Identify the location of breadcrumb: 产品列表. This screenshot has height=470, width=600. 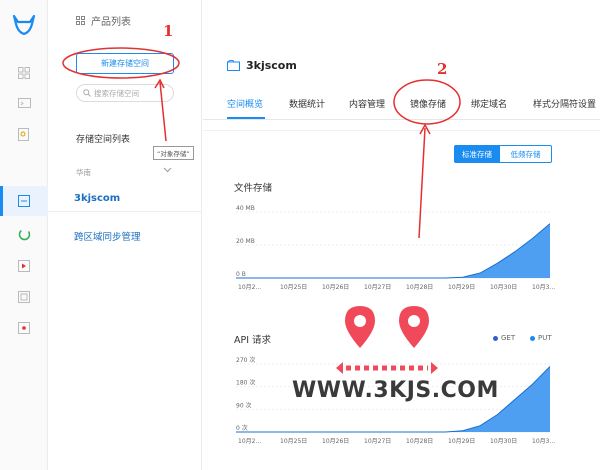
(103, 20).